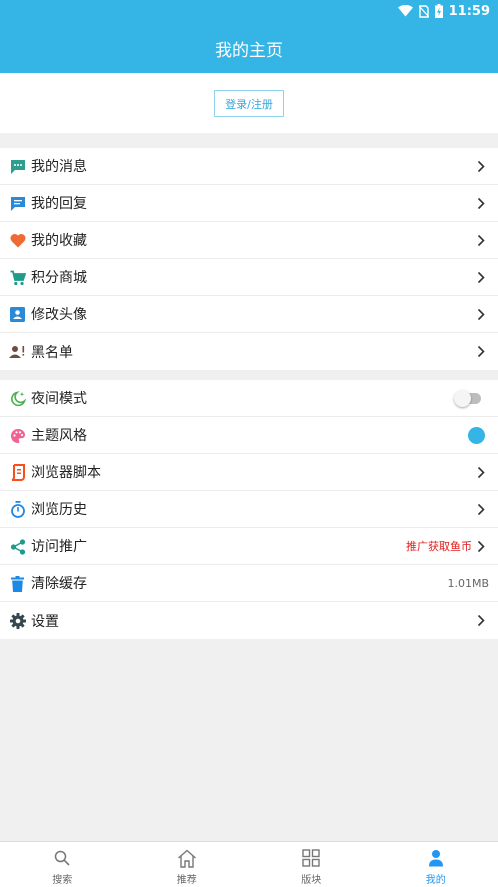 This screenshot has width=498, height=887. What do you see at coordinates (17, 546) in the screenshot?
I see `share-icon` at bounding box center [17, 546].